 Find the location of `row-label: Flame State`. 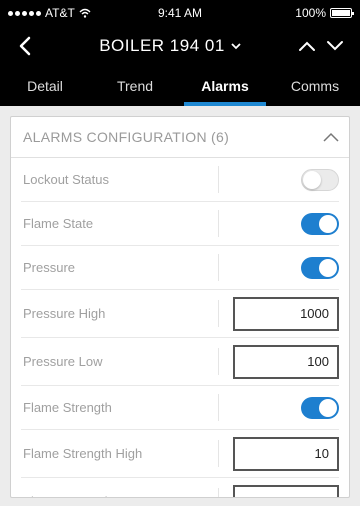

row-label: Flame State is located at coordinates (120, 223).